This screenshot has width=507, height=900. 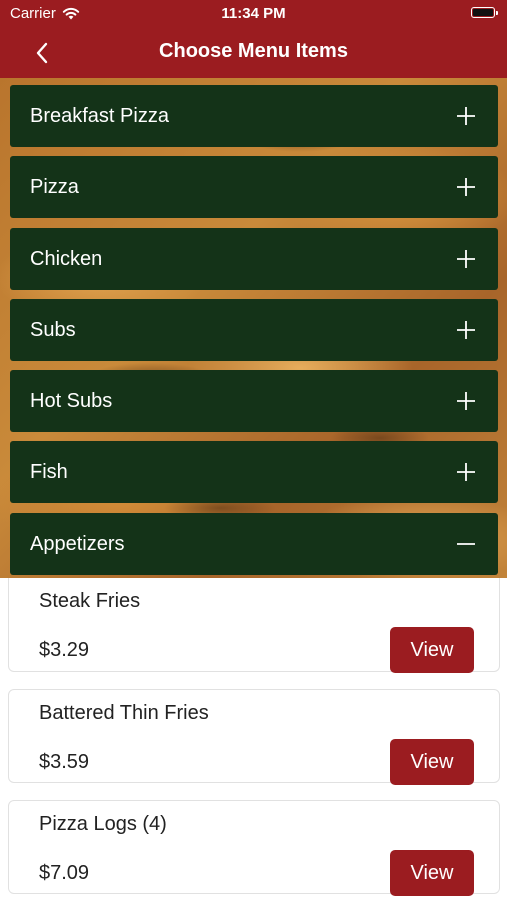 What do you see at coordinates (54, 187) in the screenshot?
I see `category-label: Pizza` at bounding box center [54, 187].